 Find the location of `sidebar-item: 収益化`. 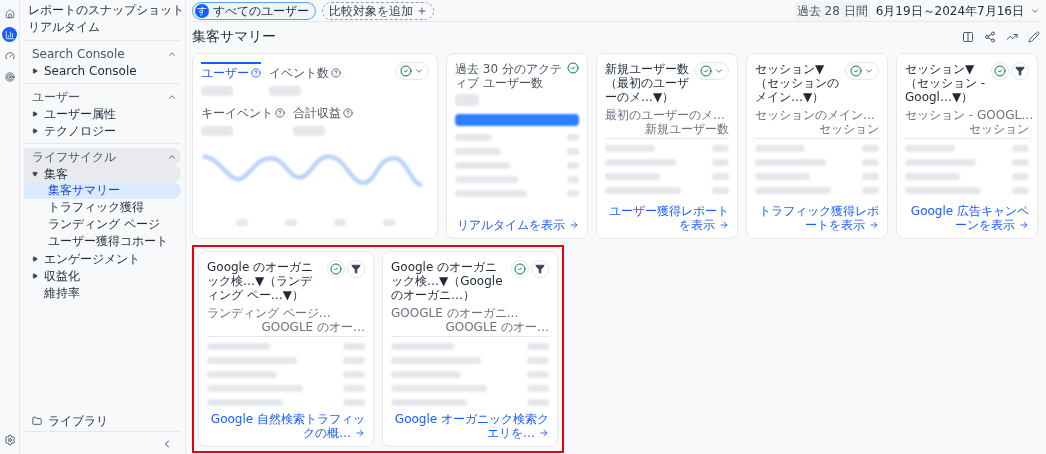

sidebar-item: 収益化 is located at coordinates (102, 275).